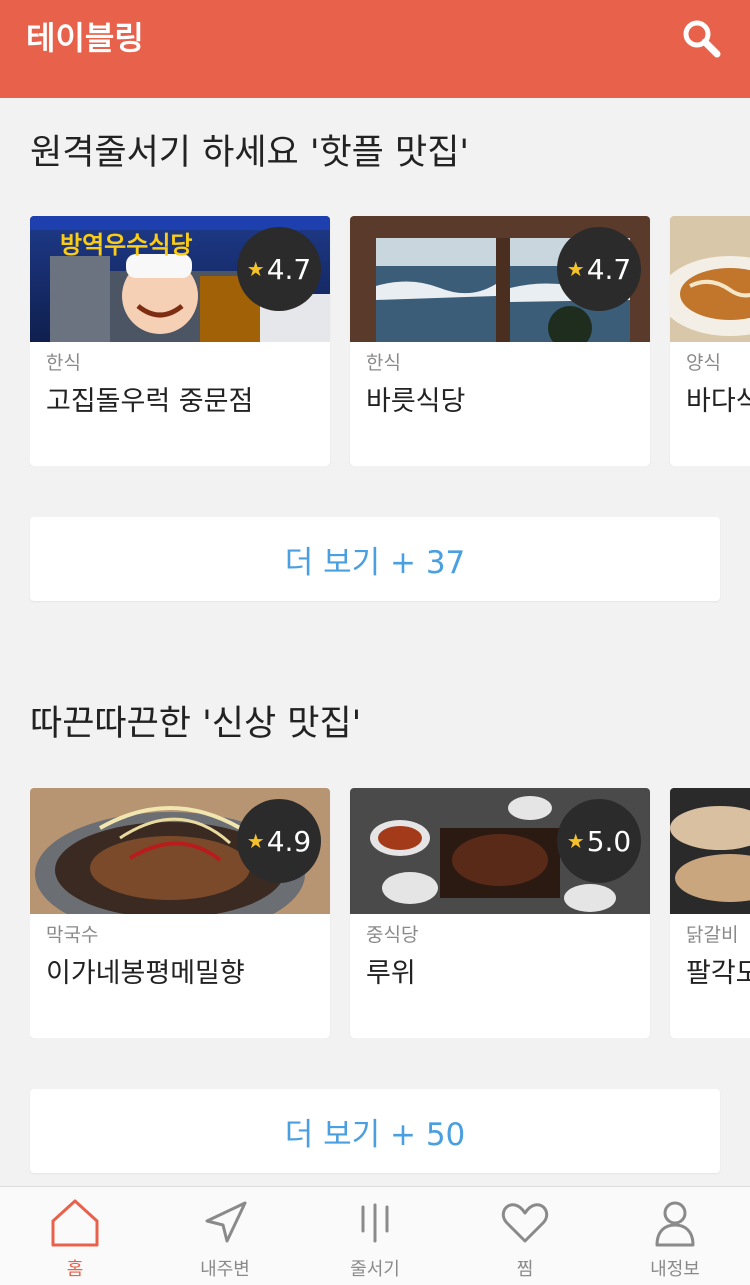  I want to click on home-icon, so click(75, 1223).